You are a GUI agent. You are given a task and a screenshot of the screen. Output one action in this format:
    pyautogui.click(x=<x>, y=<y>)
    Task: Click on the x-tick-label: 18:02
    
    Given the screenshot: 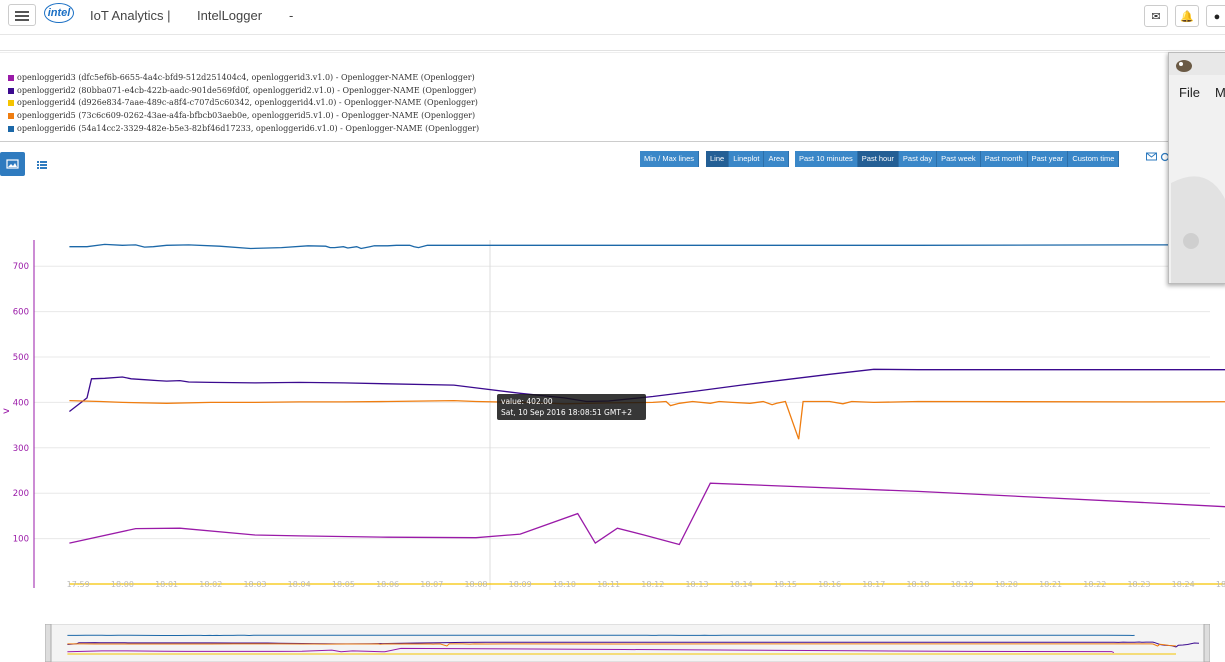 What is the action you would take?
    pyautogui.click(x=210, y=584)
    